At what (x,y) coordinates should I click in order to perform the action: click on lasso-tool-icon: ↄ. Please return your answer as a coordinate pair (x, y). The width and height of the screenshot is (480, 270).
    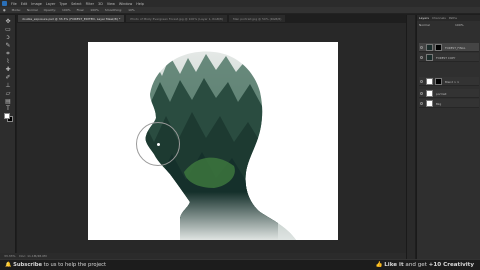
    Looking at the image, I should click on (8, 38).